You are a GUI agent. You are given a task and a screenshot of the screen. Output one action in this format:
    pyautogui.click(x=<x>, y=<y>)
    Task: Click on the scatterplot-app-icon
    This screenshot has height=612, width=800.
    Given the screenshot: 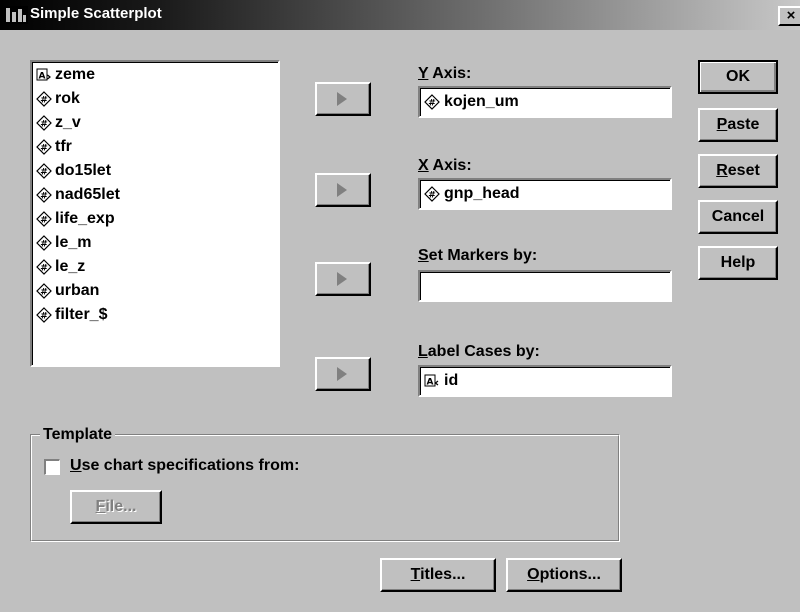 What is the action you would take?
    pyautogui.click(x=16, y=15)
    